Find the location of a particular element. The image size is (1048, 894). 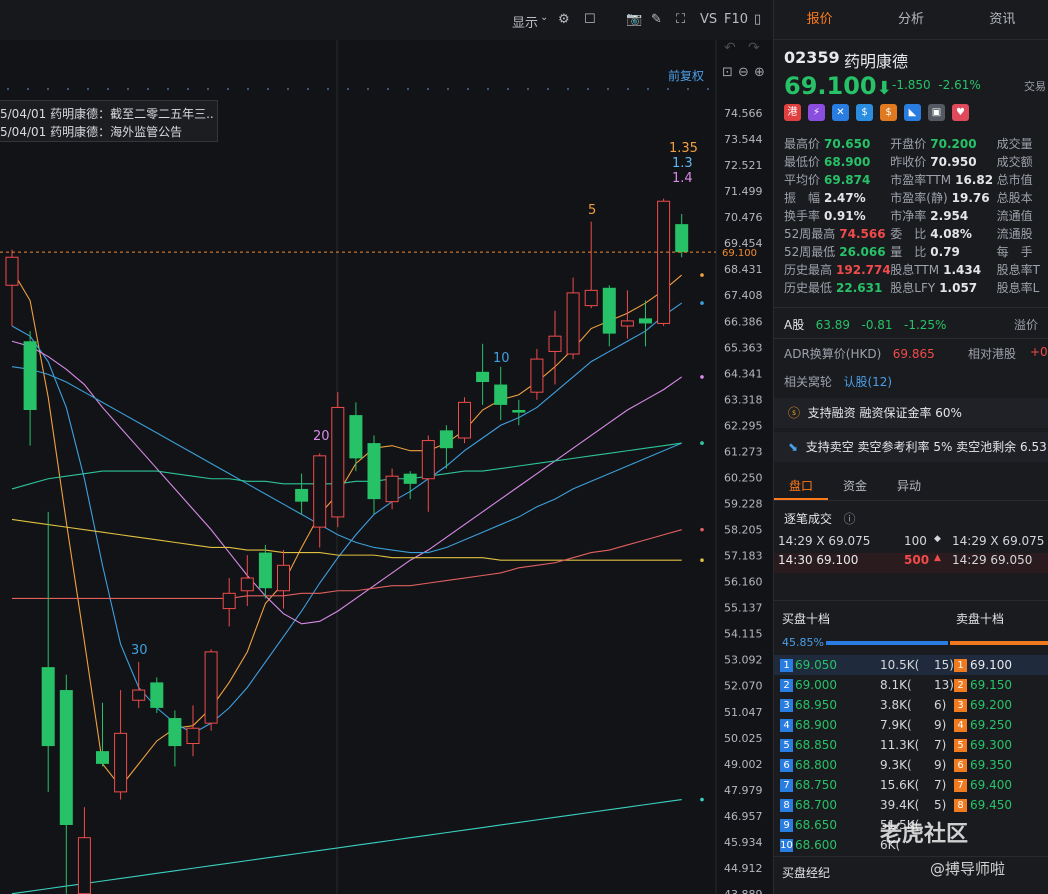

stat-cell: 股息TTM 1.434 is located at coordinates (943, 270).